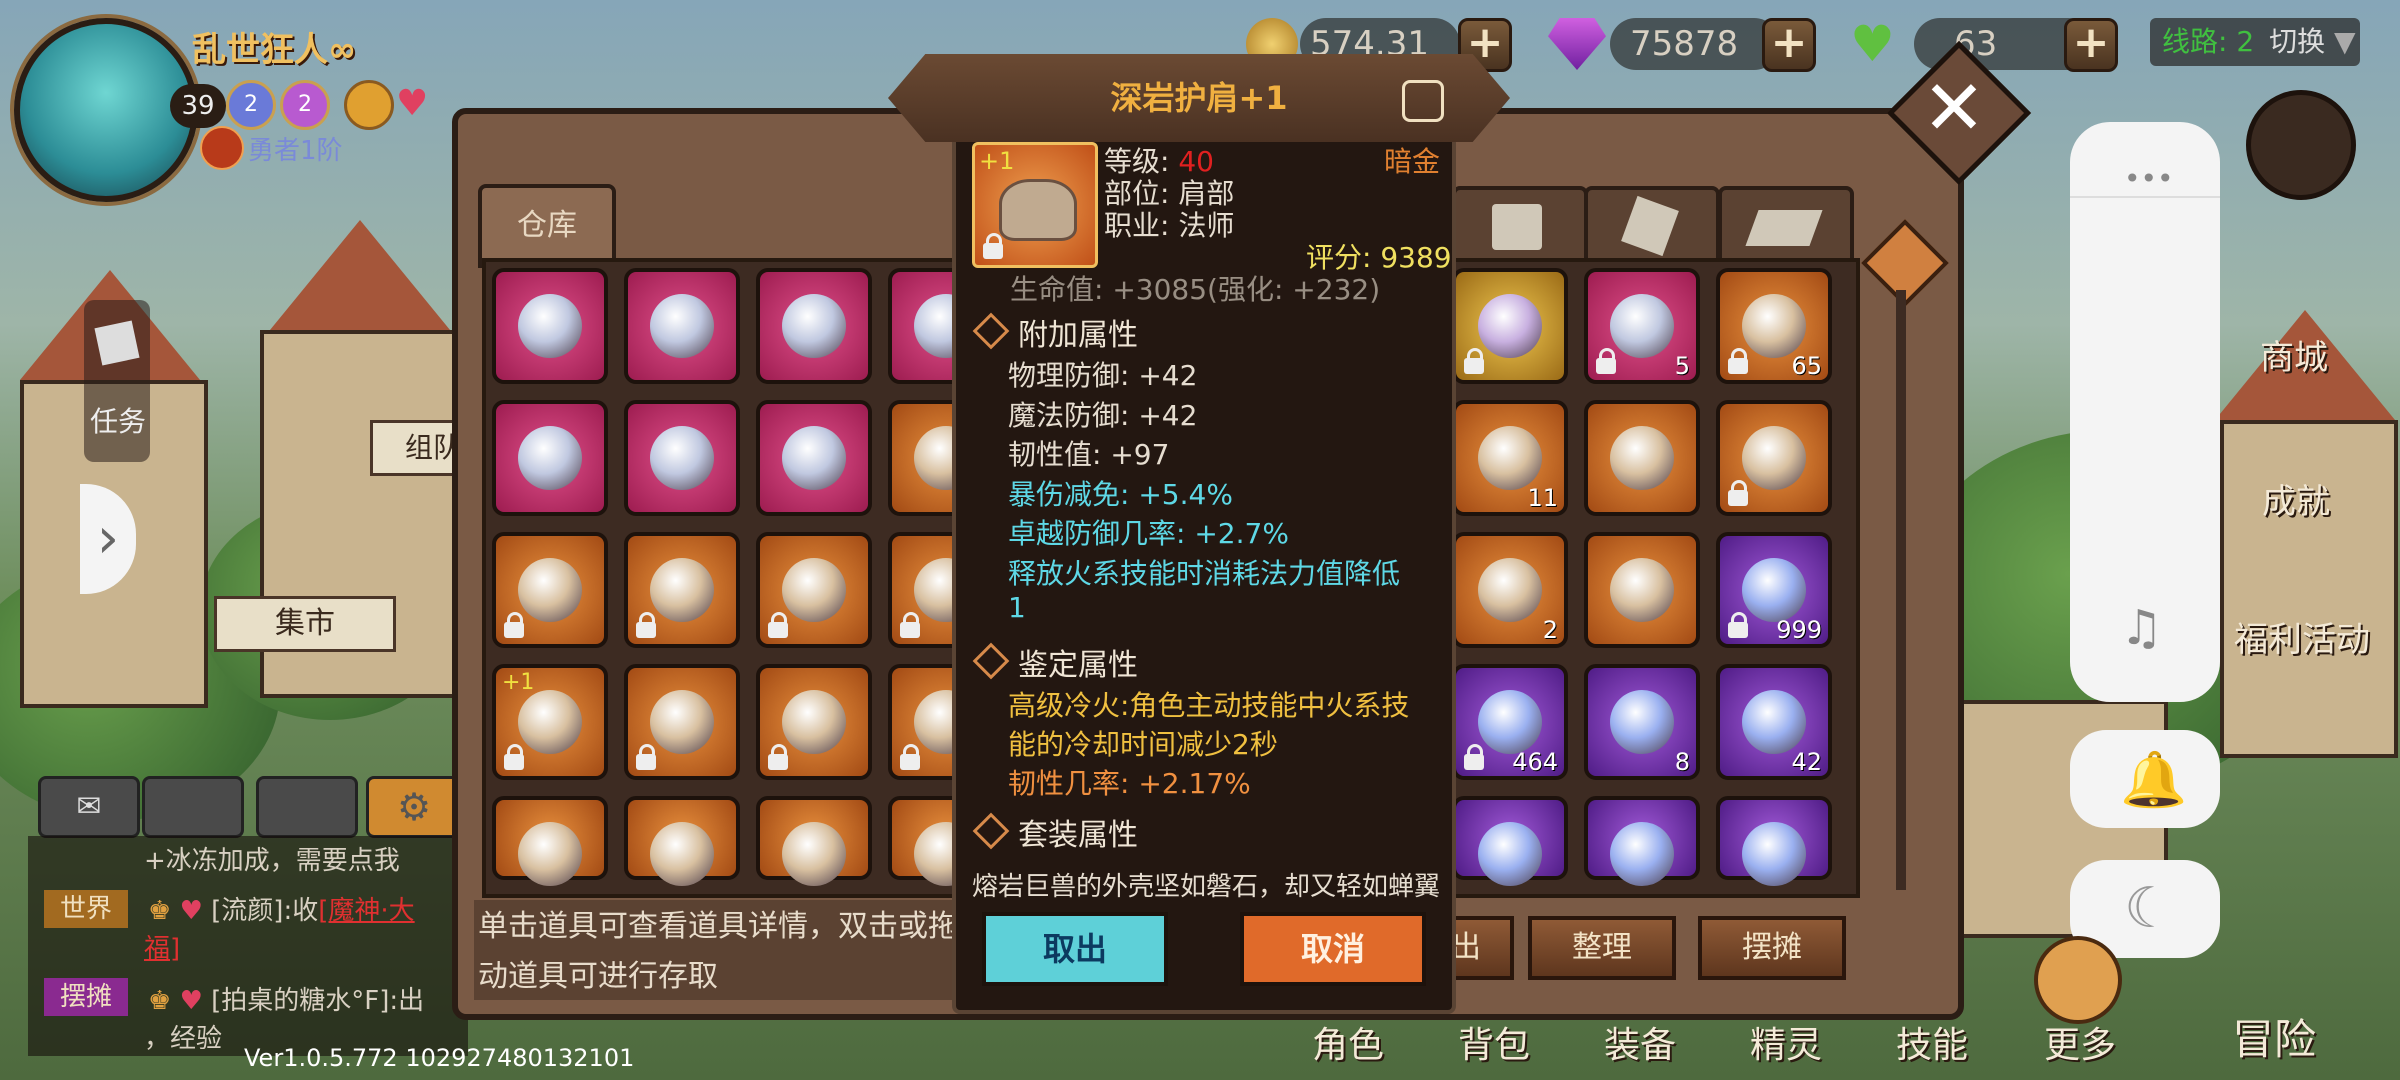 The height and width of the screenshot is (1080, 2400). What do you see at coordinates (307, 807) in the screenshot?
I see `friends-icon` at bounding box center [307, 807].